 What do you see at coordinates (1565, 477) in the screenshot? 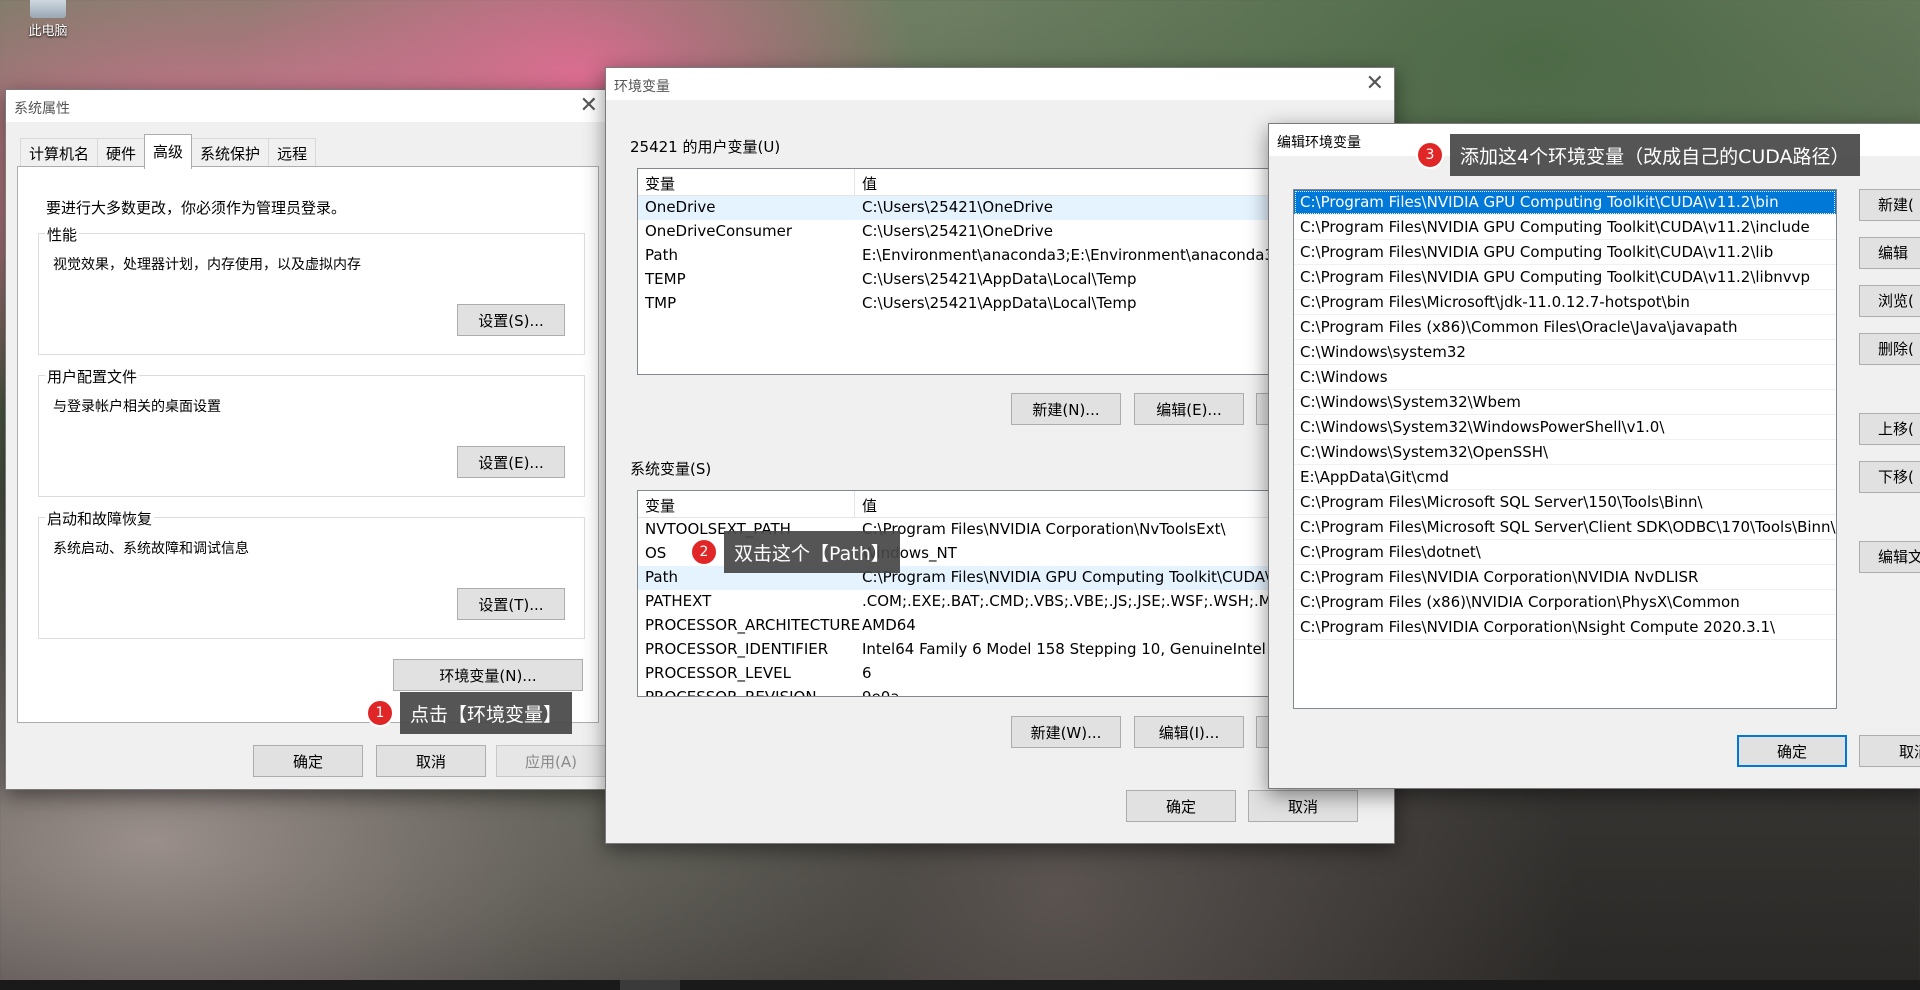
I see `list-item: E:\AppData\Git\cmd` at bounding box center [1565, 477].